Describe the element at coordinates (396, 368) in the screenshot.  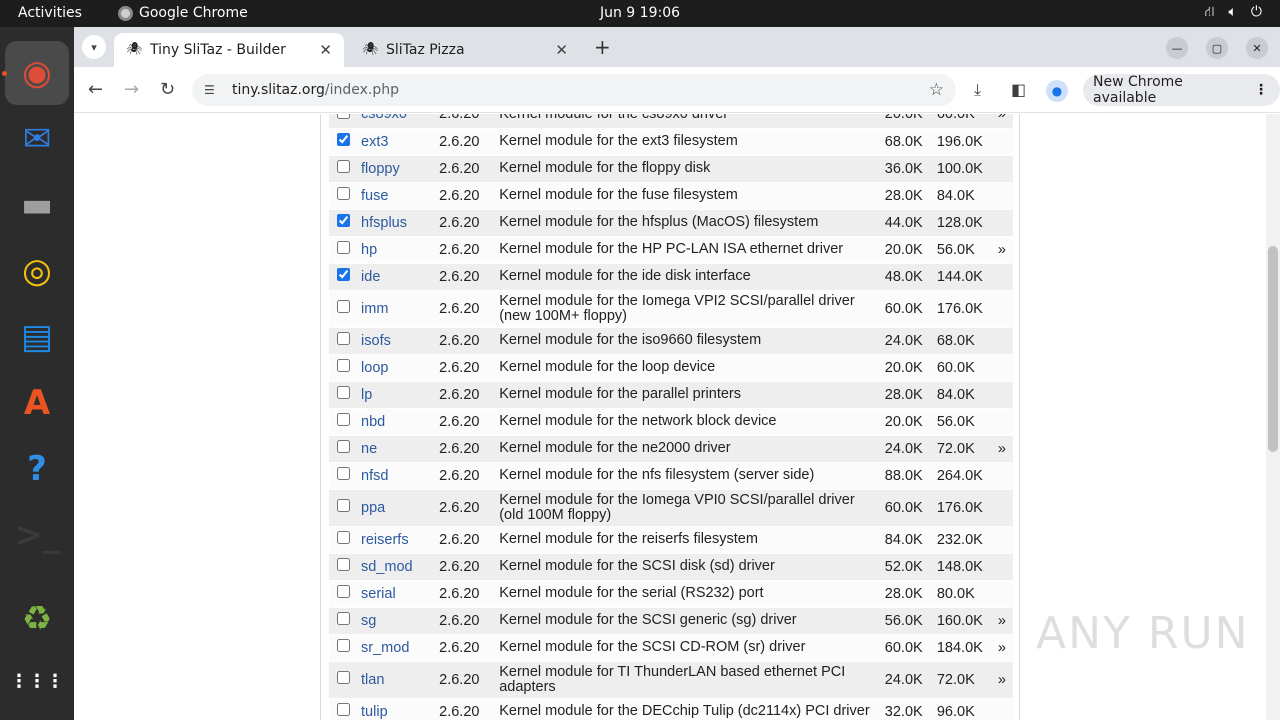
I see `package-name-link: loop` at that location.